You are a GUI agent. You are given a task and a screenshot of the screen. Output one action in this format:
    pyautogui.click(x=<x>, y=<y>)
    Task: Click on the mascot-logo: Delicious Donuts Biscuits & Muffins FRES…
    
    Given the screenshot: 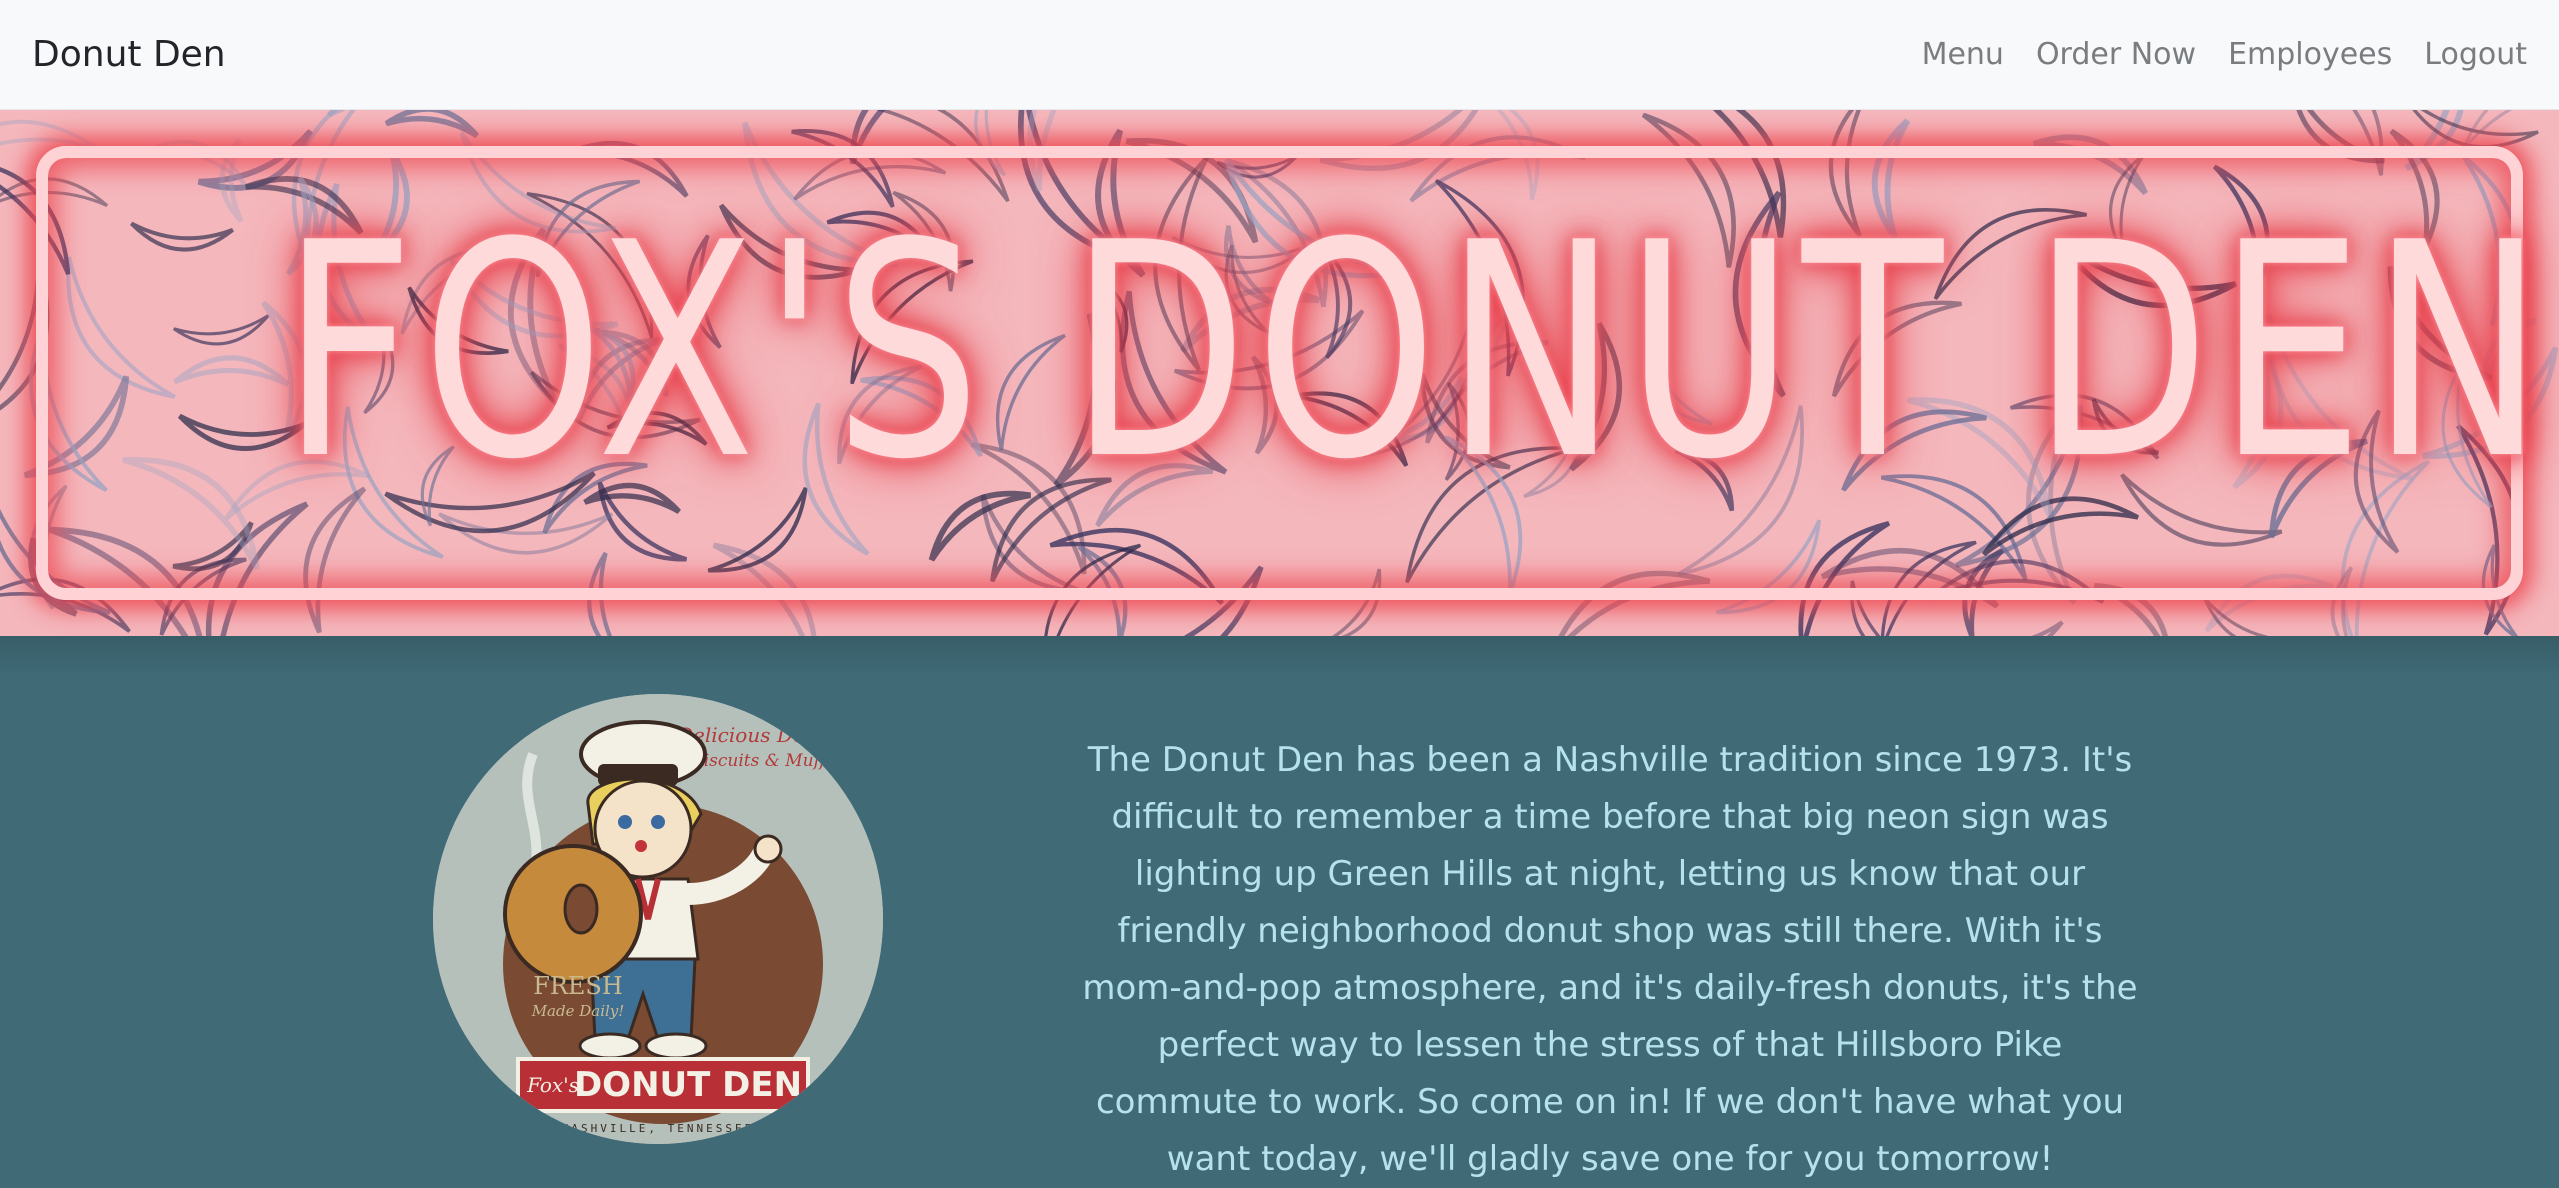 What is the action you would take?
    pyautogui.click(x=658, y=919)
    